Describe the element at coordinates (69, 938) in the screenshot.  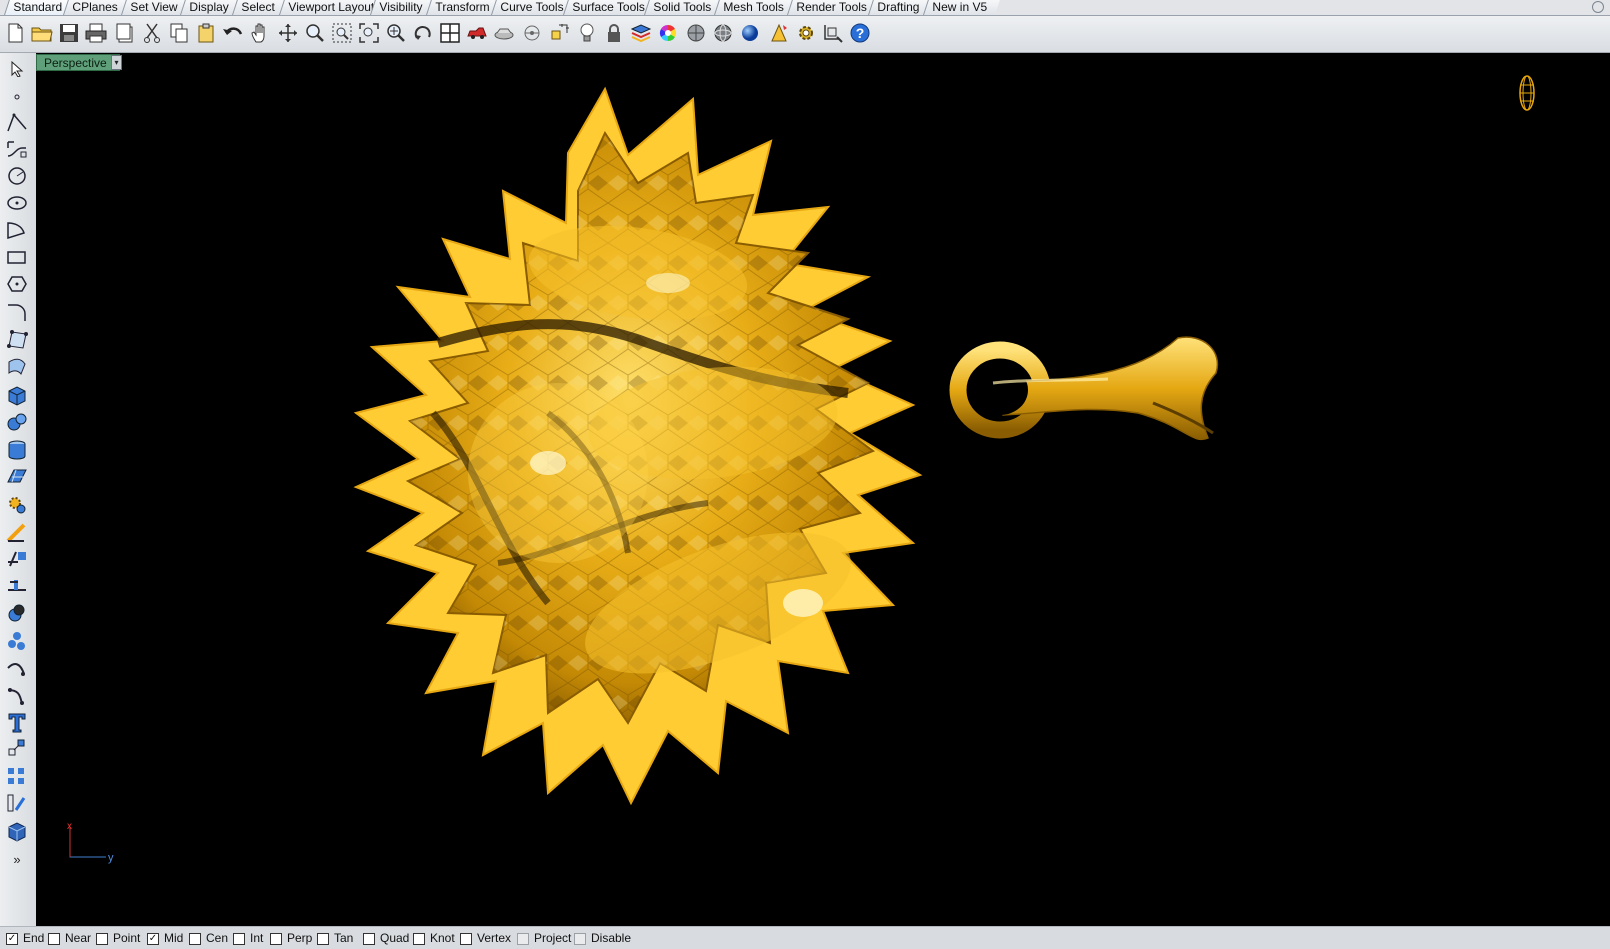
I see `osnap-near: Near` at that location.